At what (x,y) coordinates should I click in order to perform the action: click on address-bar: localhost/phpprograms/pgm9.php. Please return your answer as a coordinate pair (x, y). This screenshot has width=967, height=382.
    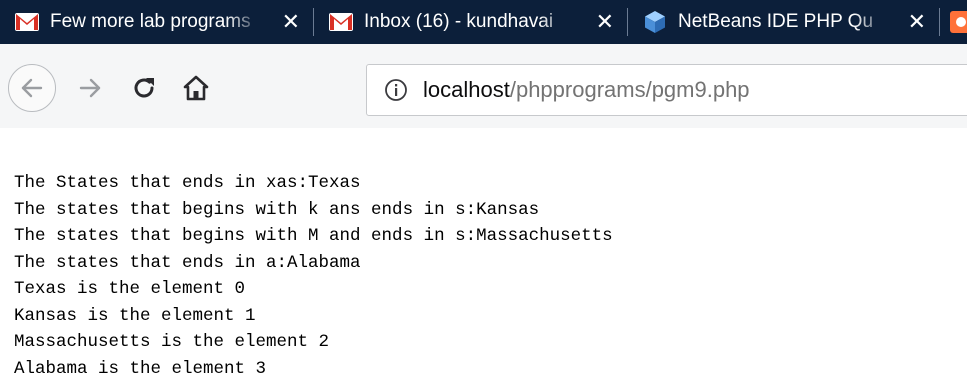
    Looking at the image, I should click on (666, 90).